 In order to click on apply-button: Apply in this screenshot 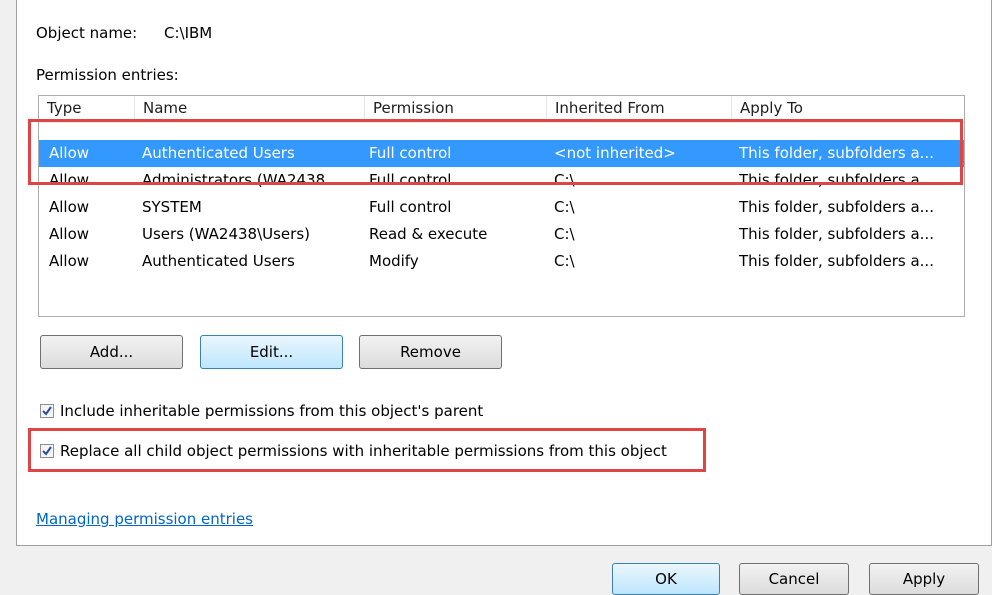, I will do `click(924, 579)`.